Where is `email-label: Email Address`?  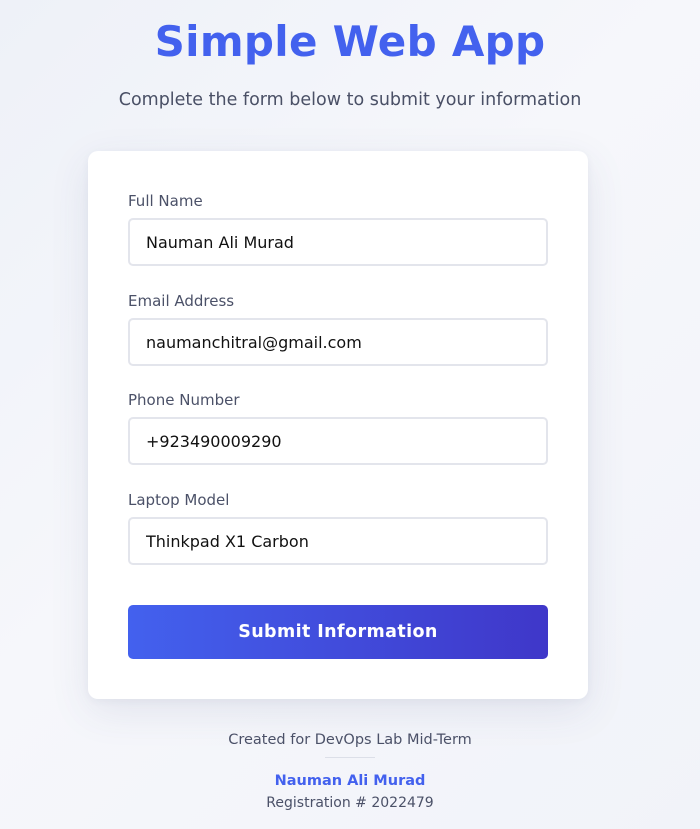 email-label: Email Address is located at coordinates (181, 301).